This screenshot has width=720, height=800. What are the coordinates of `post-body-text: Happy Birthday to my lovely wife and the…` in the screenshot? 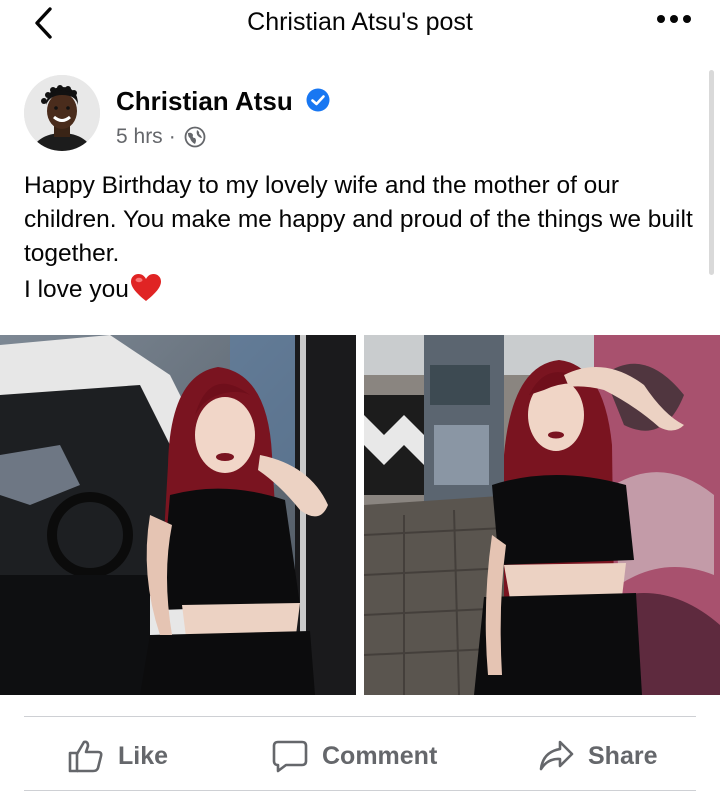 It's located at (358, 219).